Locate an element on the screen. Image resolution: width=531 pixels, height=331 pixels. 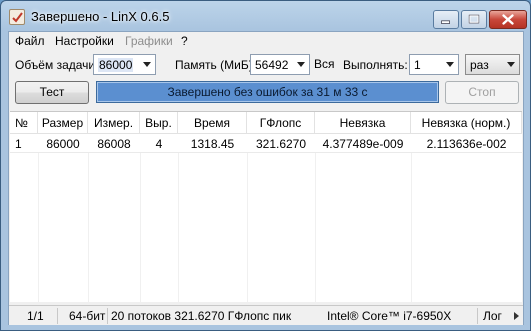
problem-size-label: Объём задачи: is located at coordinates (57, 65).